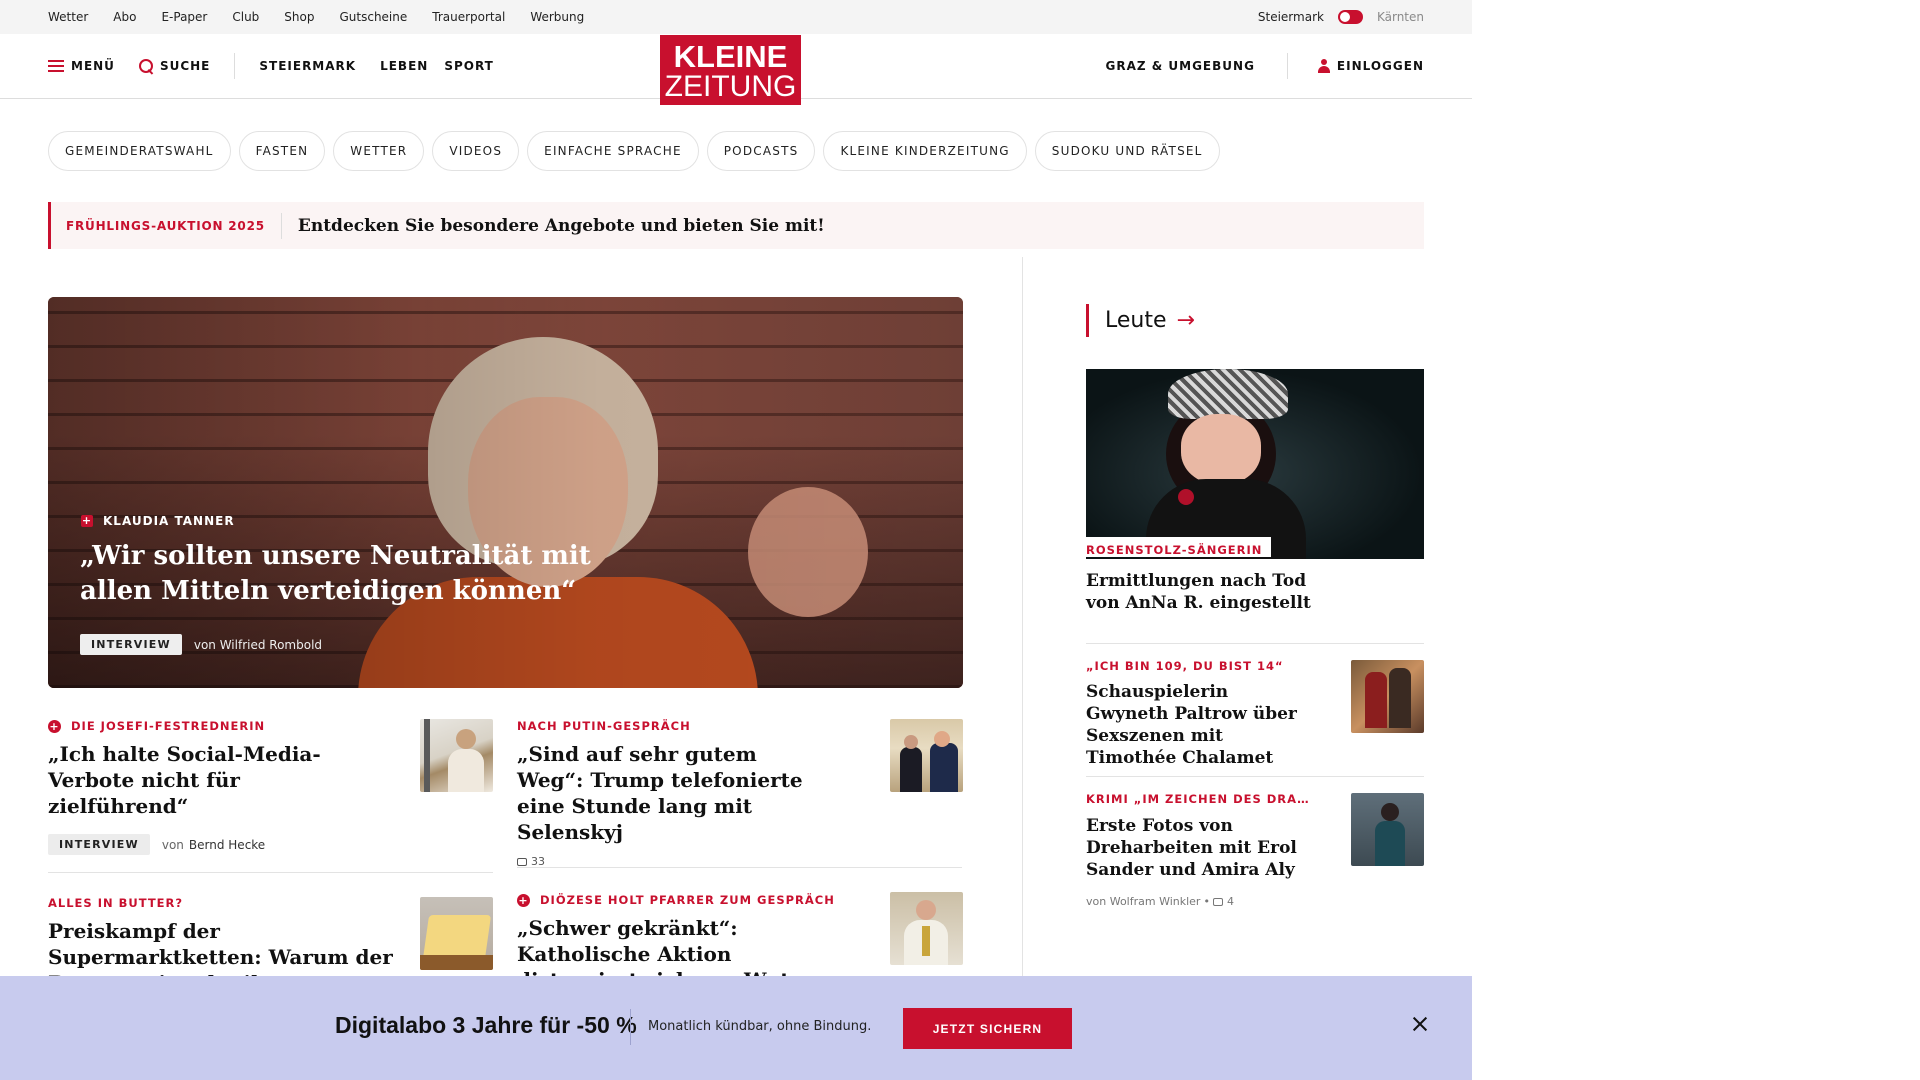  I want to click on header-nav-left: MENÜ SUCHE STEIERMARK LEBEN SPORT, so click(283, 66).